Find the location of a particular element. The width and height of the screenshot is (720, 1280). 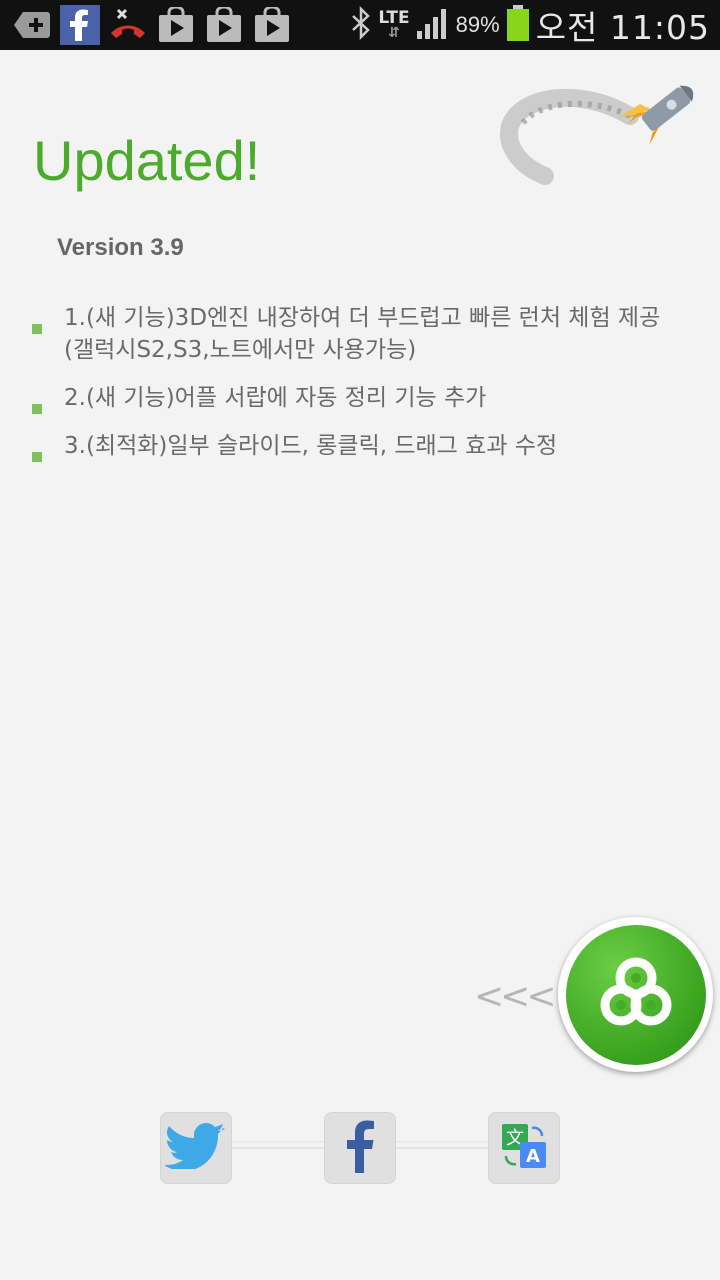

version-label: Version 3.9 is located at coordinates (120, 247).